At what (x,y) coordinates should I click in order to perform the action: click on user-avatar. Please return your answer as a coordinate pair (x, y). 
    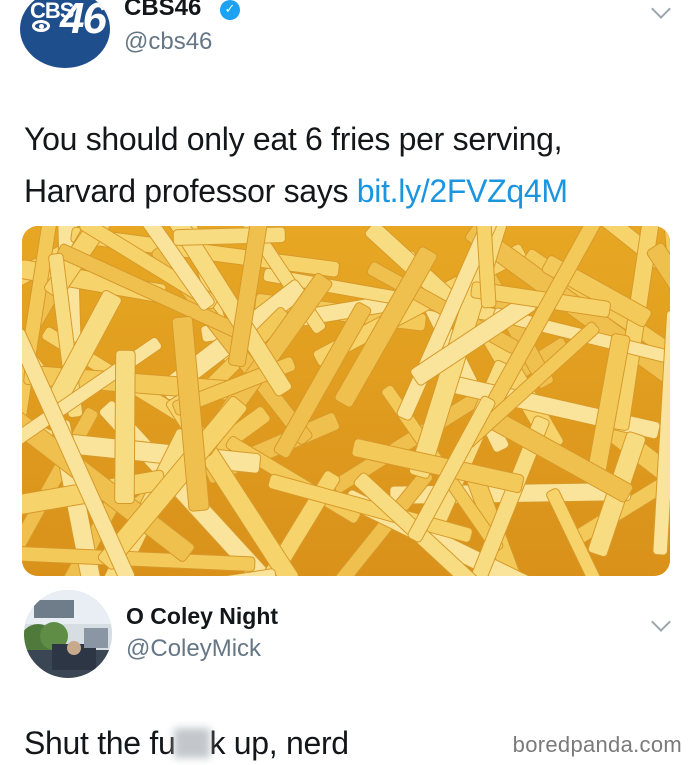
    Looking at the image, I should click on (68, 634).